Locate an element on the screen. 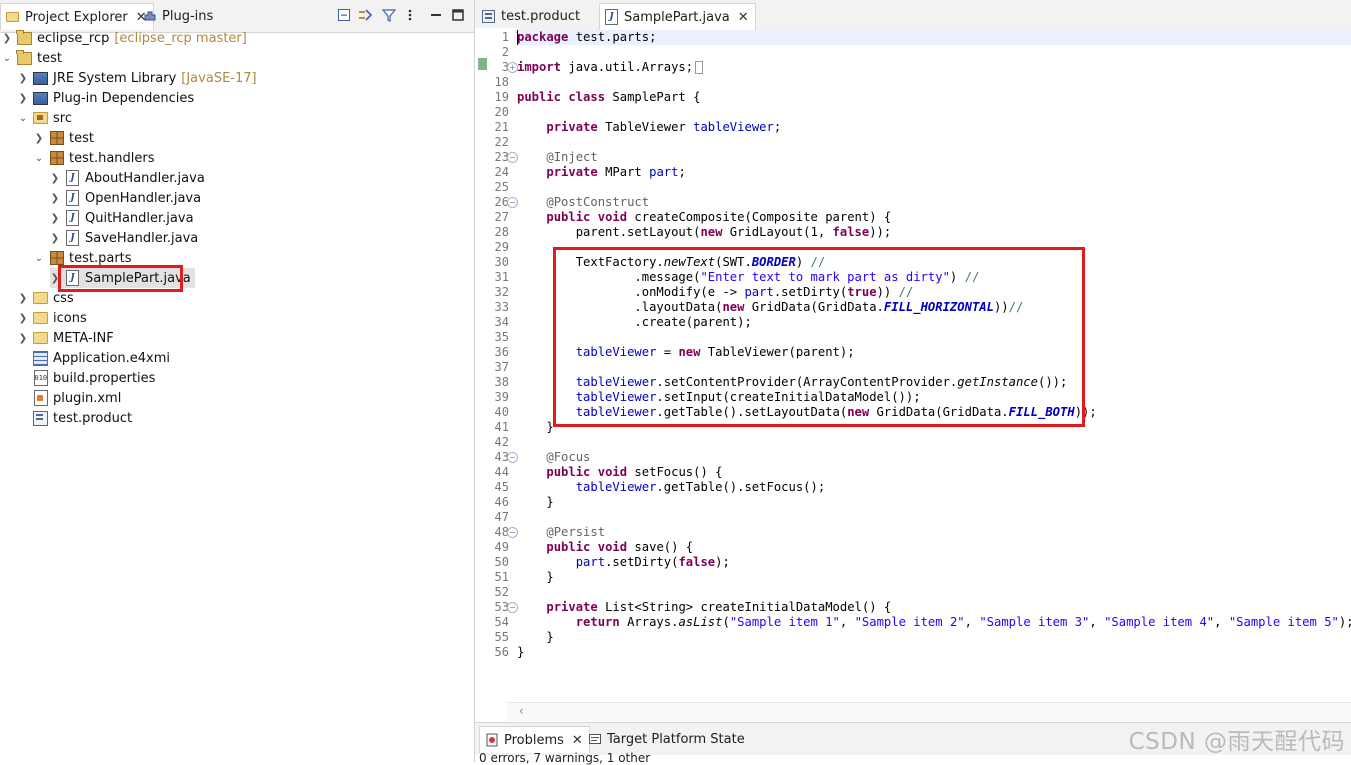 The width and height of the screenshot is (1351, 765). line-number: 26 is located at coordinates (501, 202).